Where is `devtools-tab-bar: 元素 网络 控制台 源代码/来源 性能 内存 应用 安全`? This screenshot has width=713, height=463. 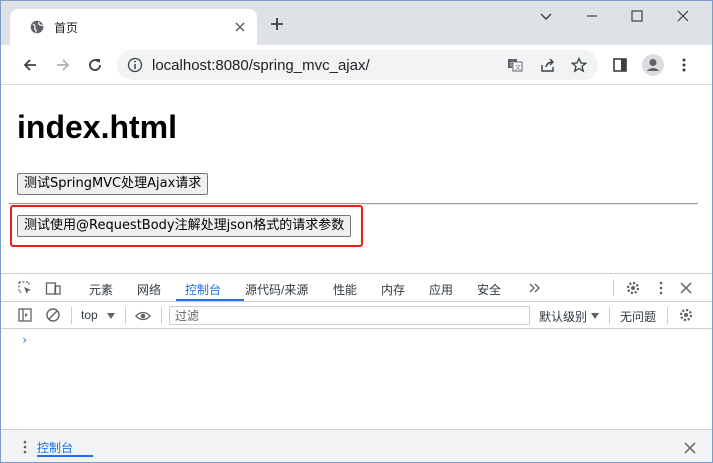
devtools-tab-bar: 元素 网络 控制台 源代码/来源 性能 内存 应用 安全 is located at coordinates (356, 288).